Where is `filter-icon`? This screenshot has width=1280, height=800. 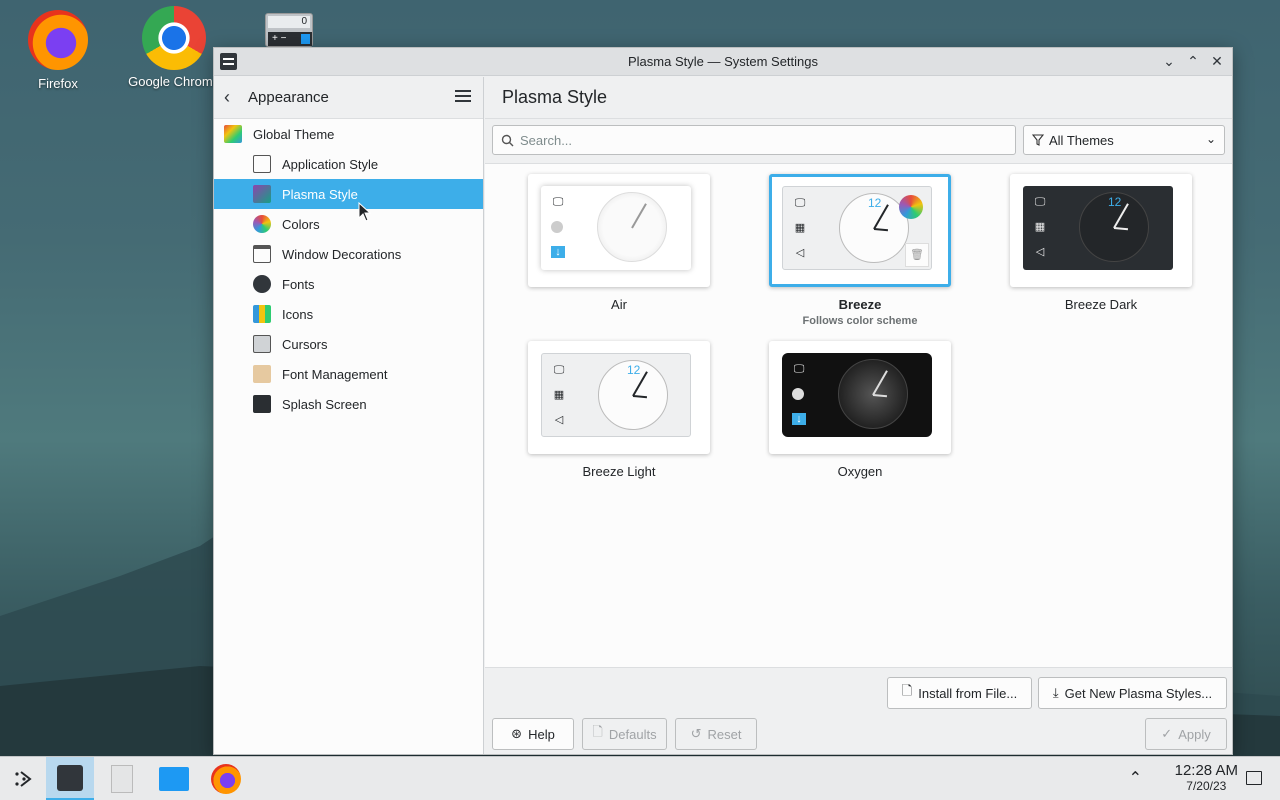 filter-icon is located at coordinates (1038, 140).